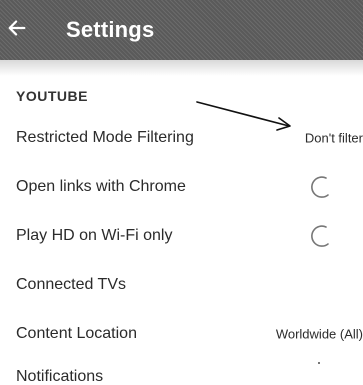 Image resolution: width=363 pixels, height=385 pixels. What do you see at coordinates (52, 96) in the screenshot?
I see `section-header-youtube: YOUTUBE` at bounding box center [52, 96].